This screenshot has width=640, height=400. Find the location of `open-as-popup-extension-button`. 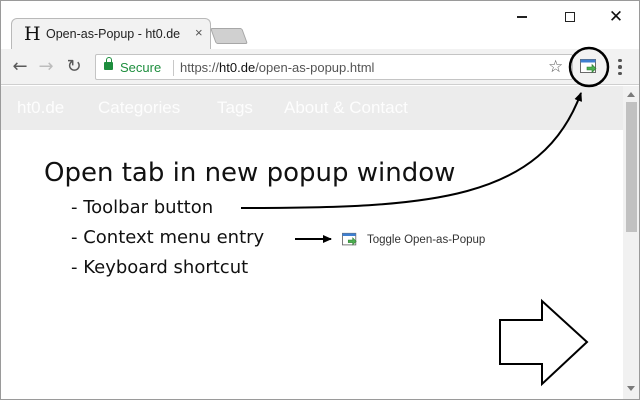

open-as-popup-extension-button is located at coordinates (589, 67).